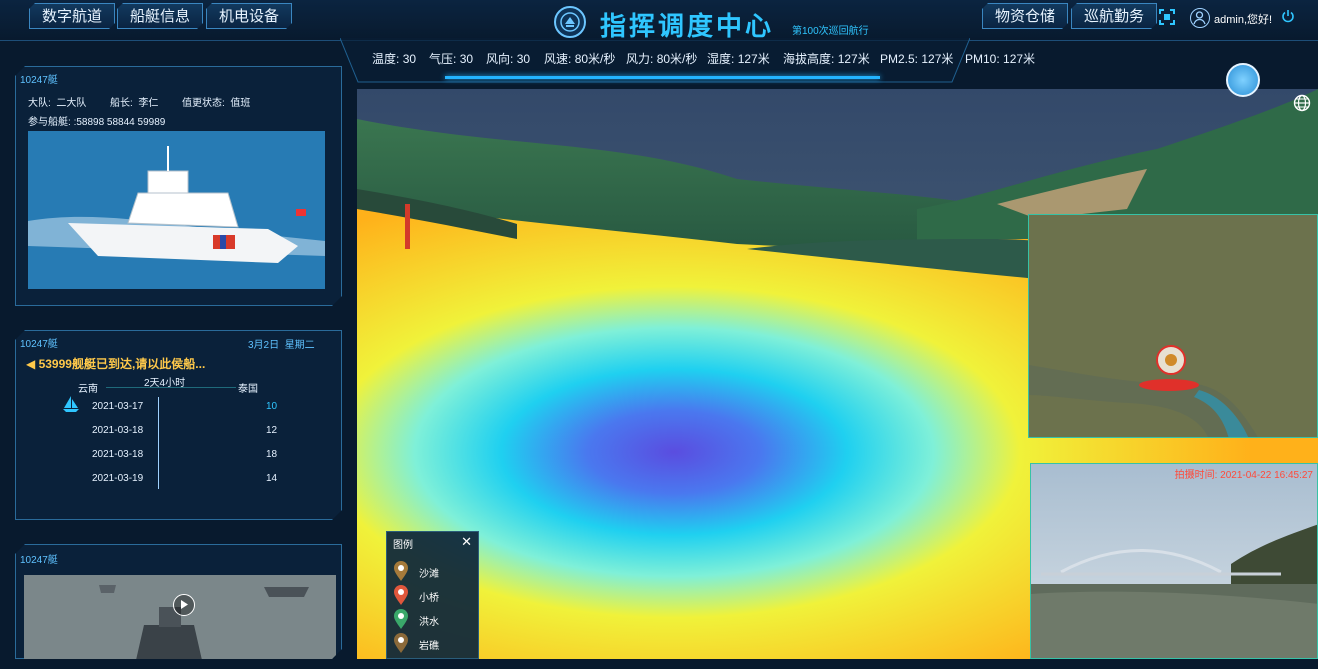  What do you see at coordinates (1243, 20) in the screenshot?
I see `user-greeting: admin,您好!` at bounding box center [1243, 20].